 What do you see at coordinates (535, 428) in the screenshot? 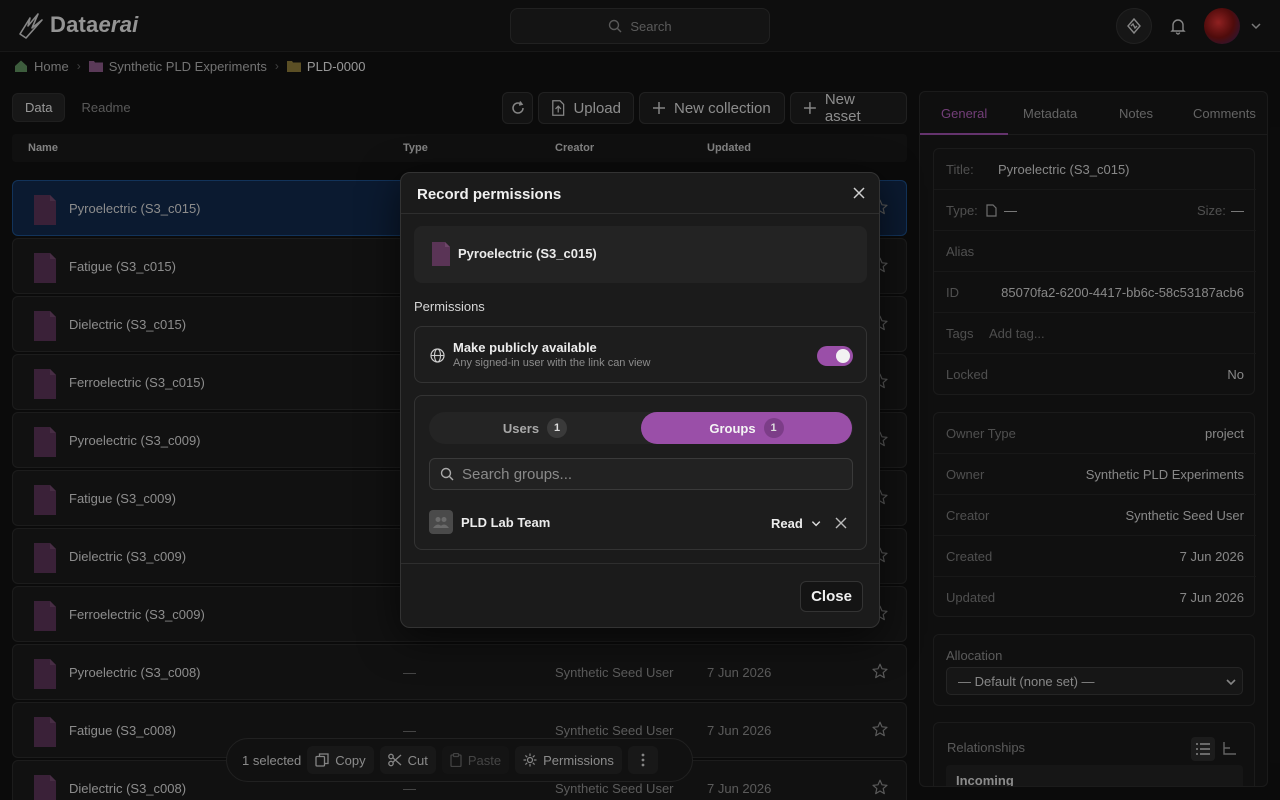
I see `tab-users: Users 1` at bounding box center [535, 428].